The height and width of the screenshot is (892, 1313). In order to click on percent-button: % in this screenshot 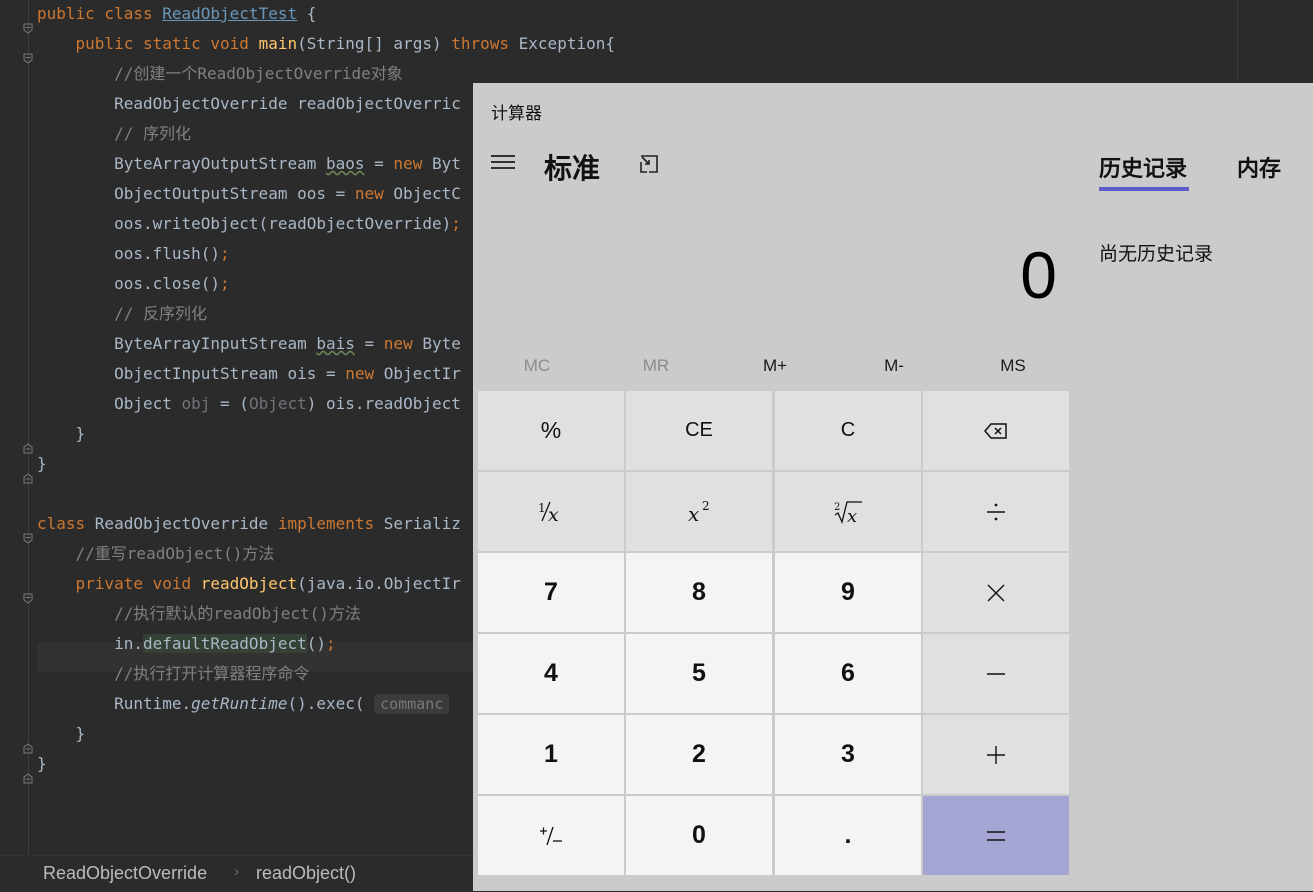, I will do `click(551, 430)`.